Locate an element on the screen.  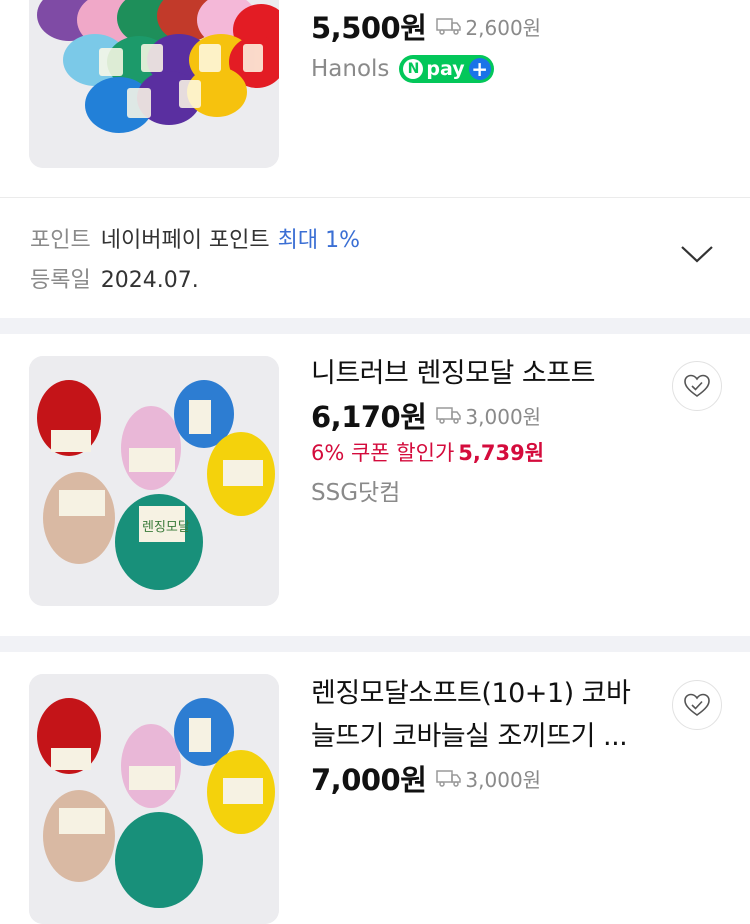
naver-n-icon: N is located at coordinates (413, 69).